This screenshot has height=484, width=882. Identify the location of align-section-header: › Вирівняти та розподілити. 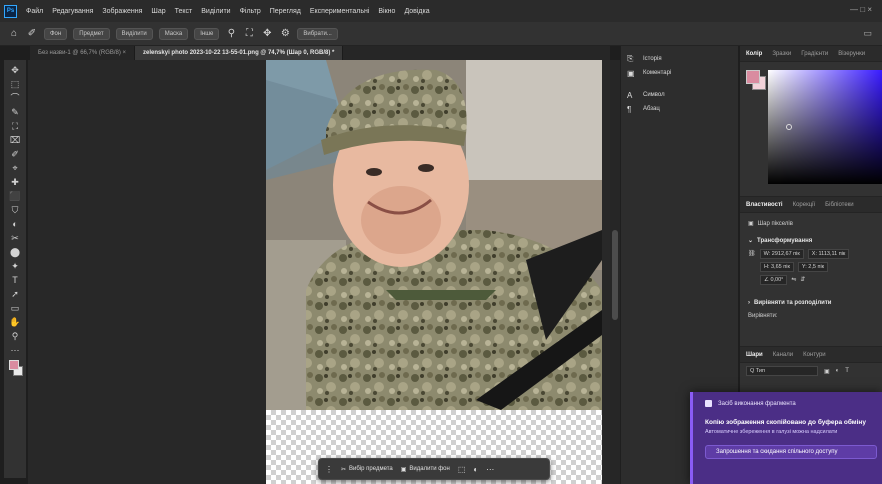
(811, 302).